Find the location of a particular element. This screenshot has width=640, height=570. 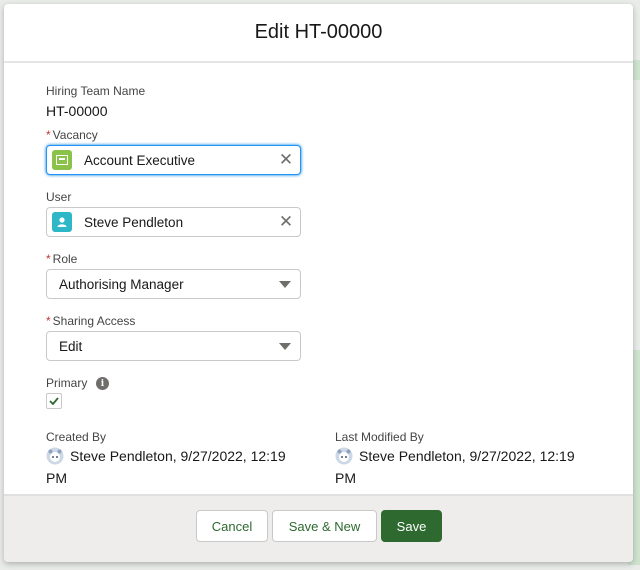

hiring-team-name-label: Hiring Team Name is located at coordinates (96, 91).